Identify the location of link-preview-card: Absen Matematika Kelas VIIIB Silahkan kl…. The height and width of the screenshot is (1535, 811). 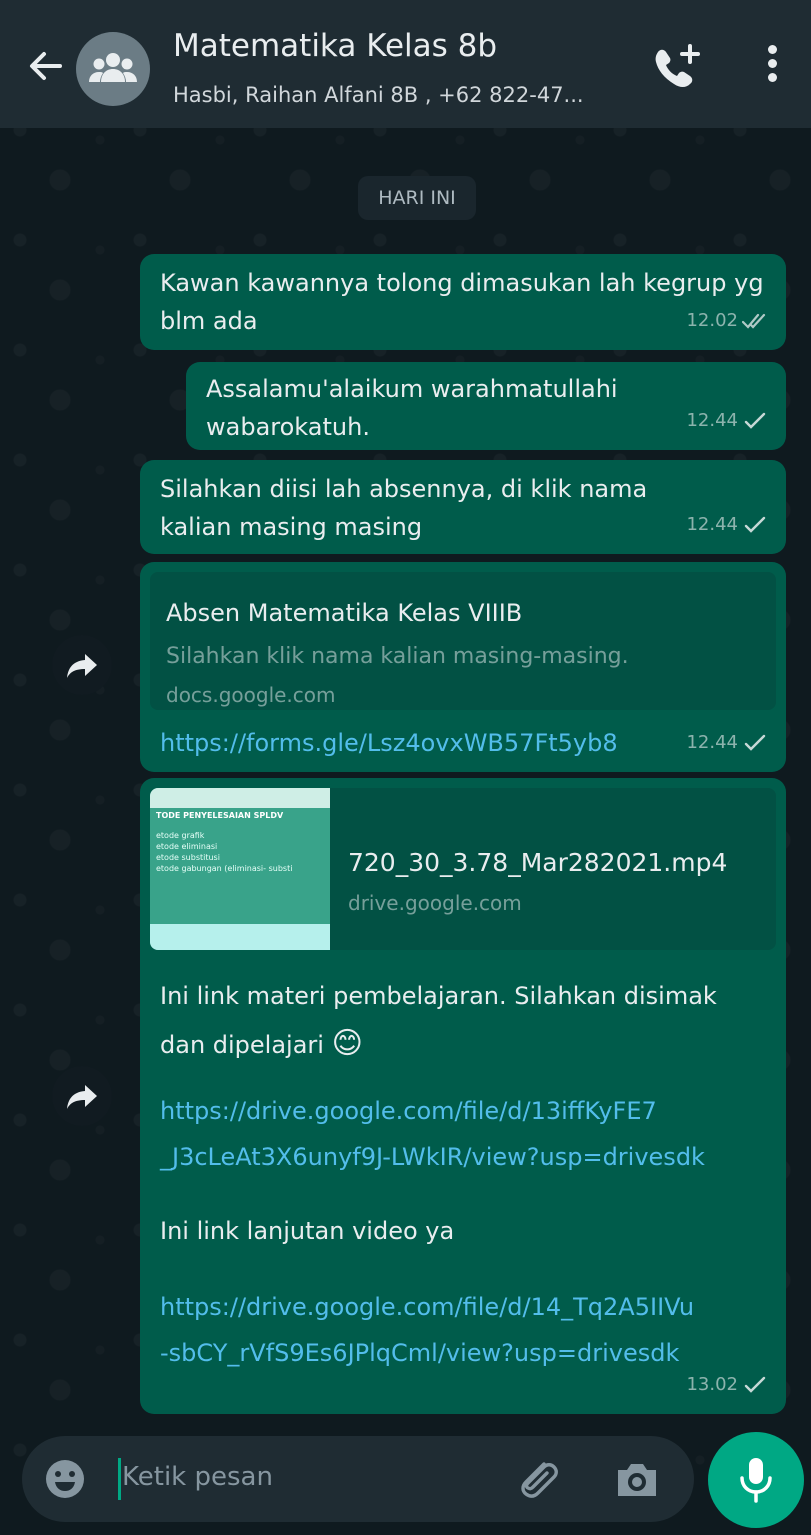
(463, 641).